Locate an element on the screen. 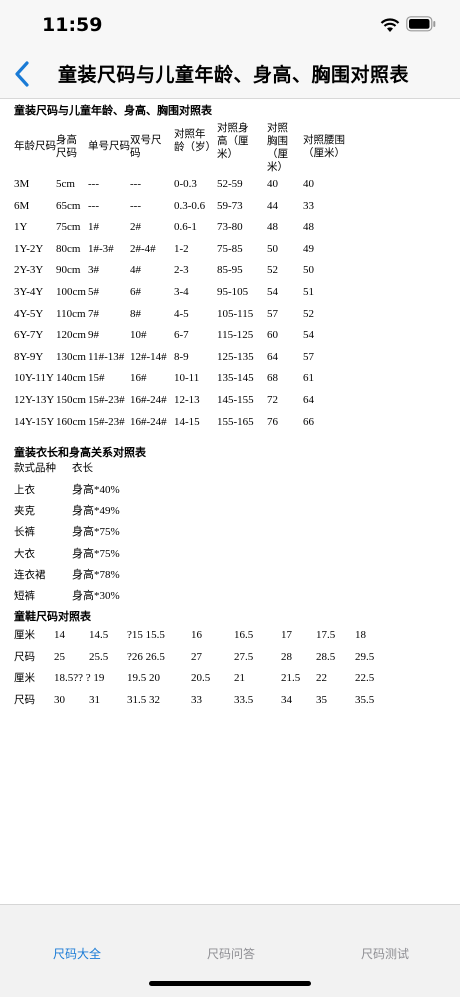  header-chest: 对照胸围（厘米） is located at coordinates (277, 147).